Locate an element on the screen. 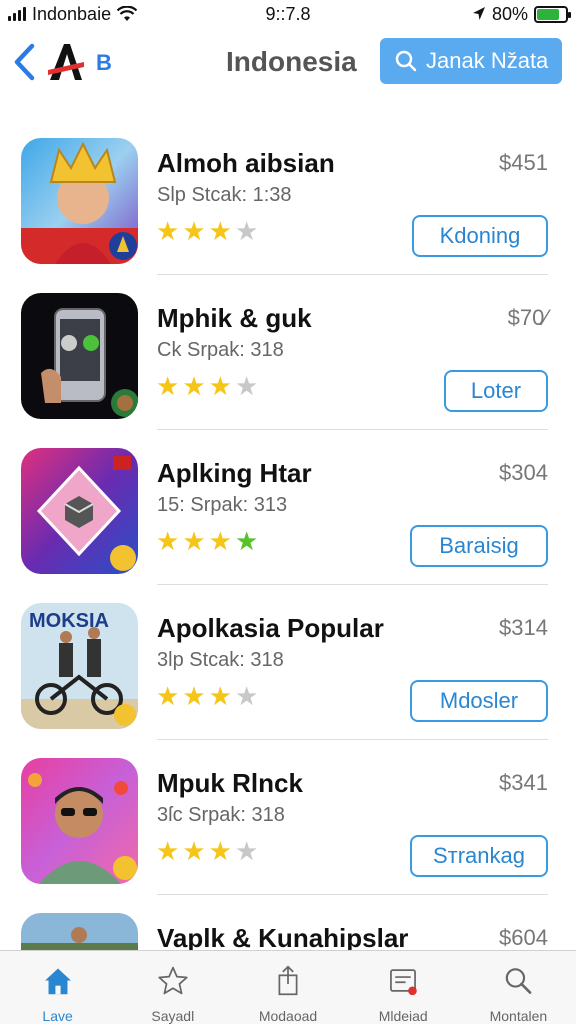 This screenshot has width=576, height=1024. updates-icon is located at coordinates (403, 982).